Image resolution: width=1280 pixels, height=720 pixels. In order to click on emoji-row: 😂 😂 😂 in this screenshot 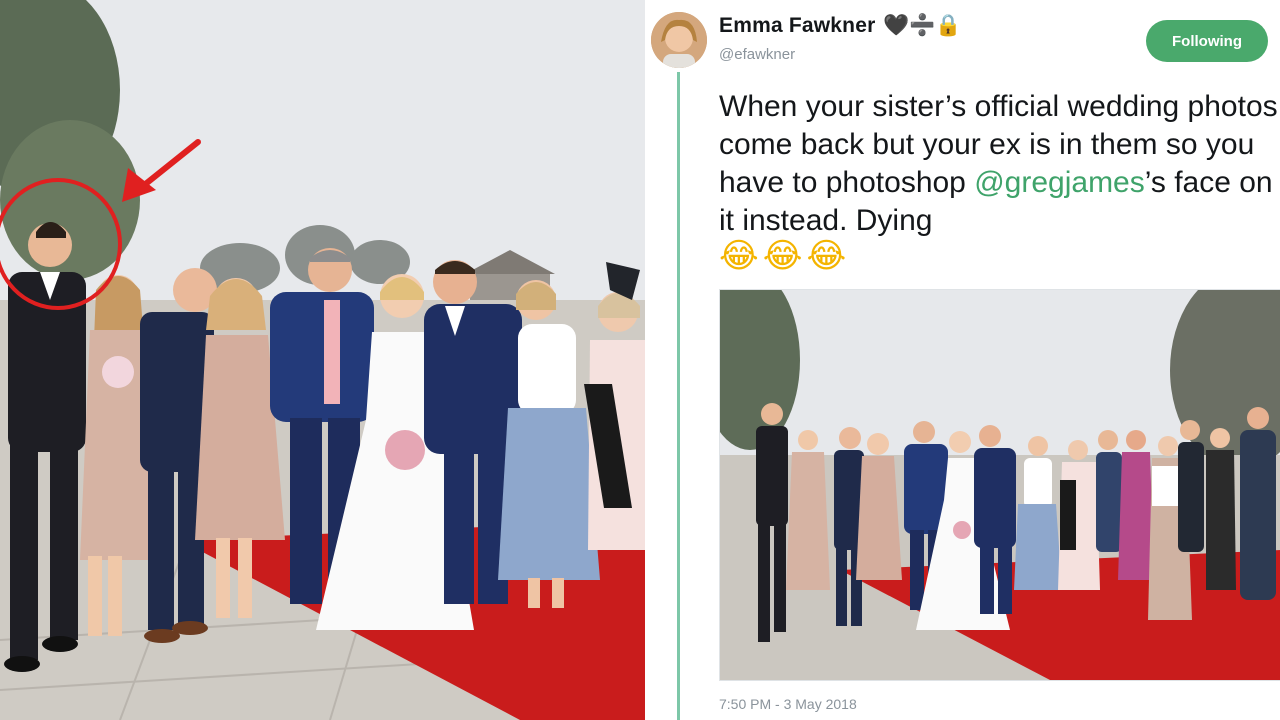, I will do `click(782, 256)`.